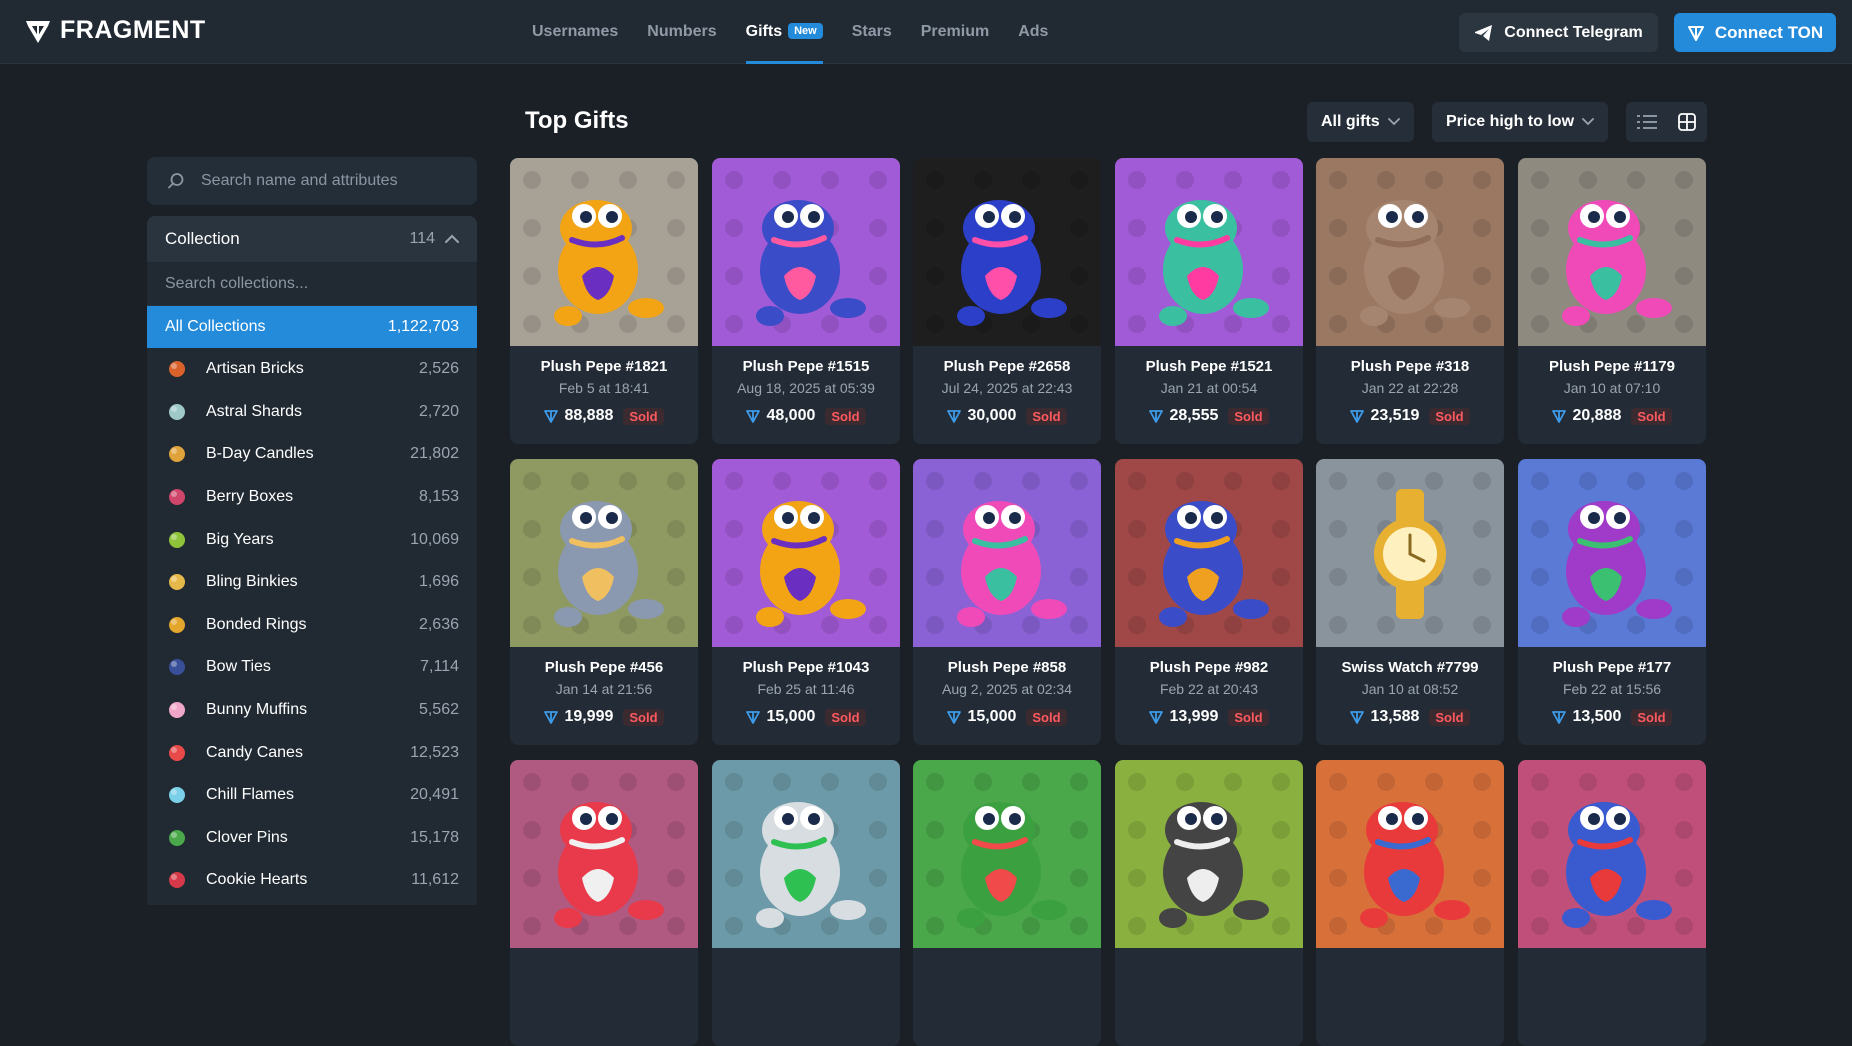 The image size is (1852, 1046). I want to click on collection-item-count: 2,636, so click(438, 624).